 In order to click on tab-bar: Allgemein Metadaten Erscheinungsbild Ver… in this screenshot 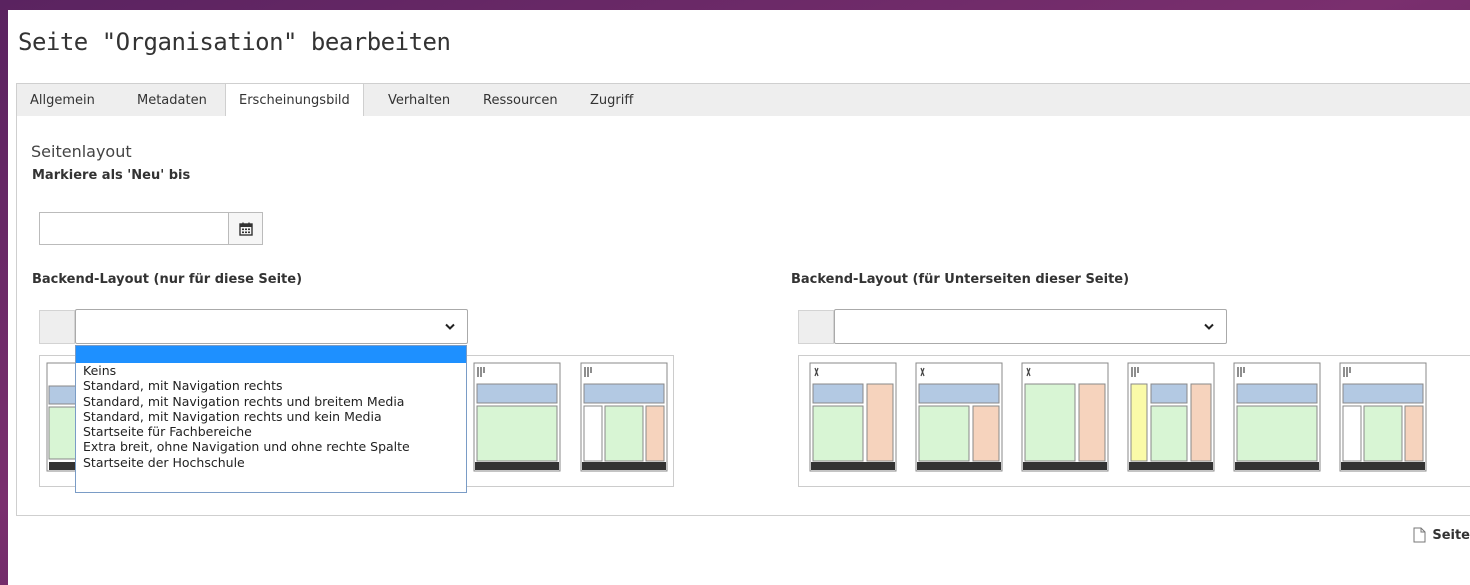, I will do `click(743, 100)`.